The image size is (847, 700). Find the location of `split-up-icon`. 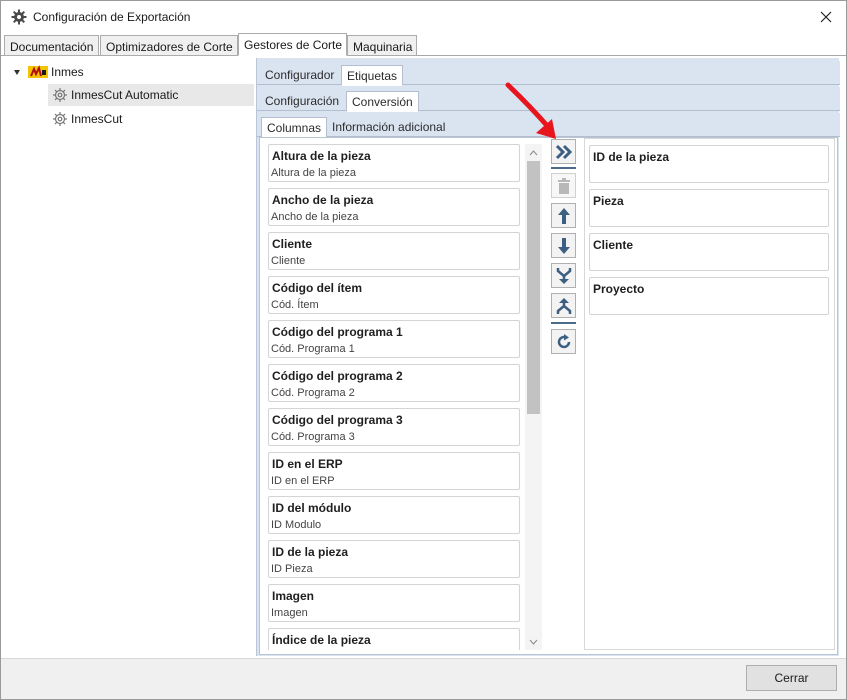

split-up-icon is located at coordinates (563, 305).